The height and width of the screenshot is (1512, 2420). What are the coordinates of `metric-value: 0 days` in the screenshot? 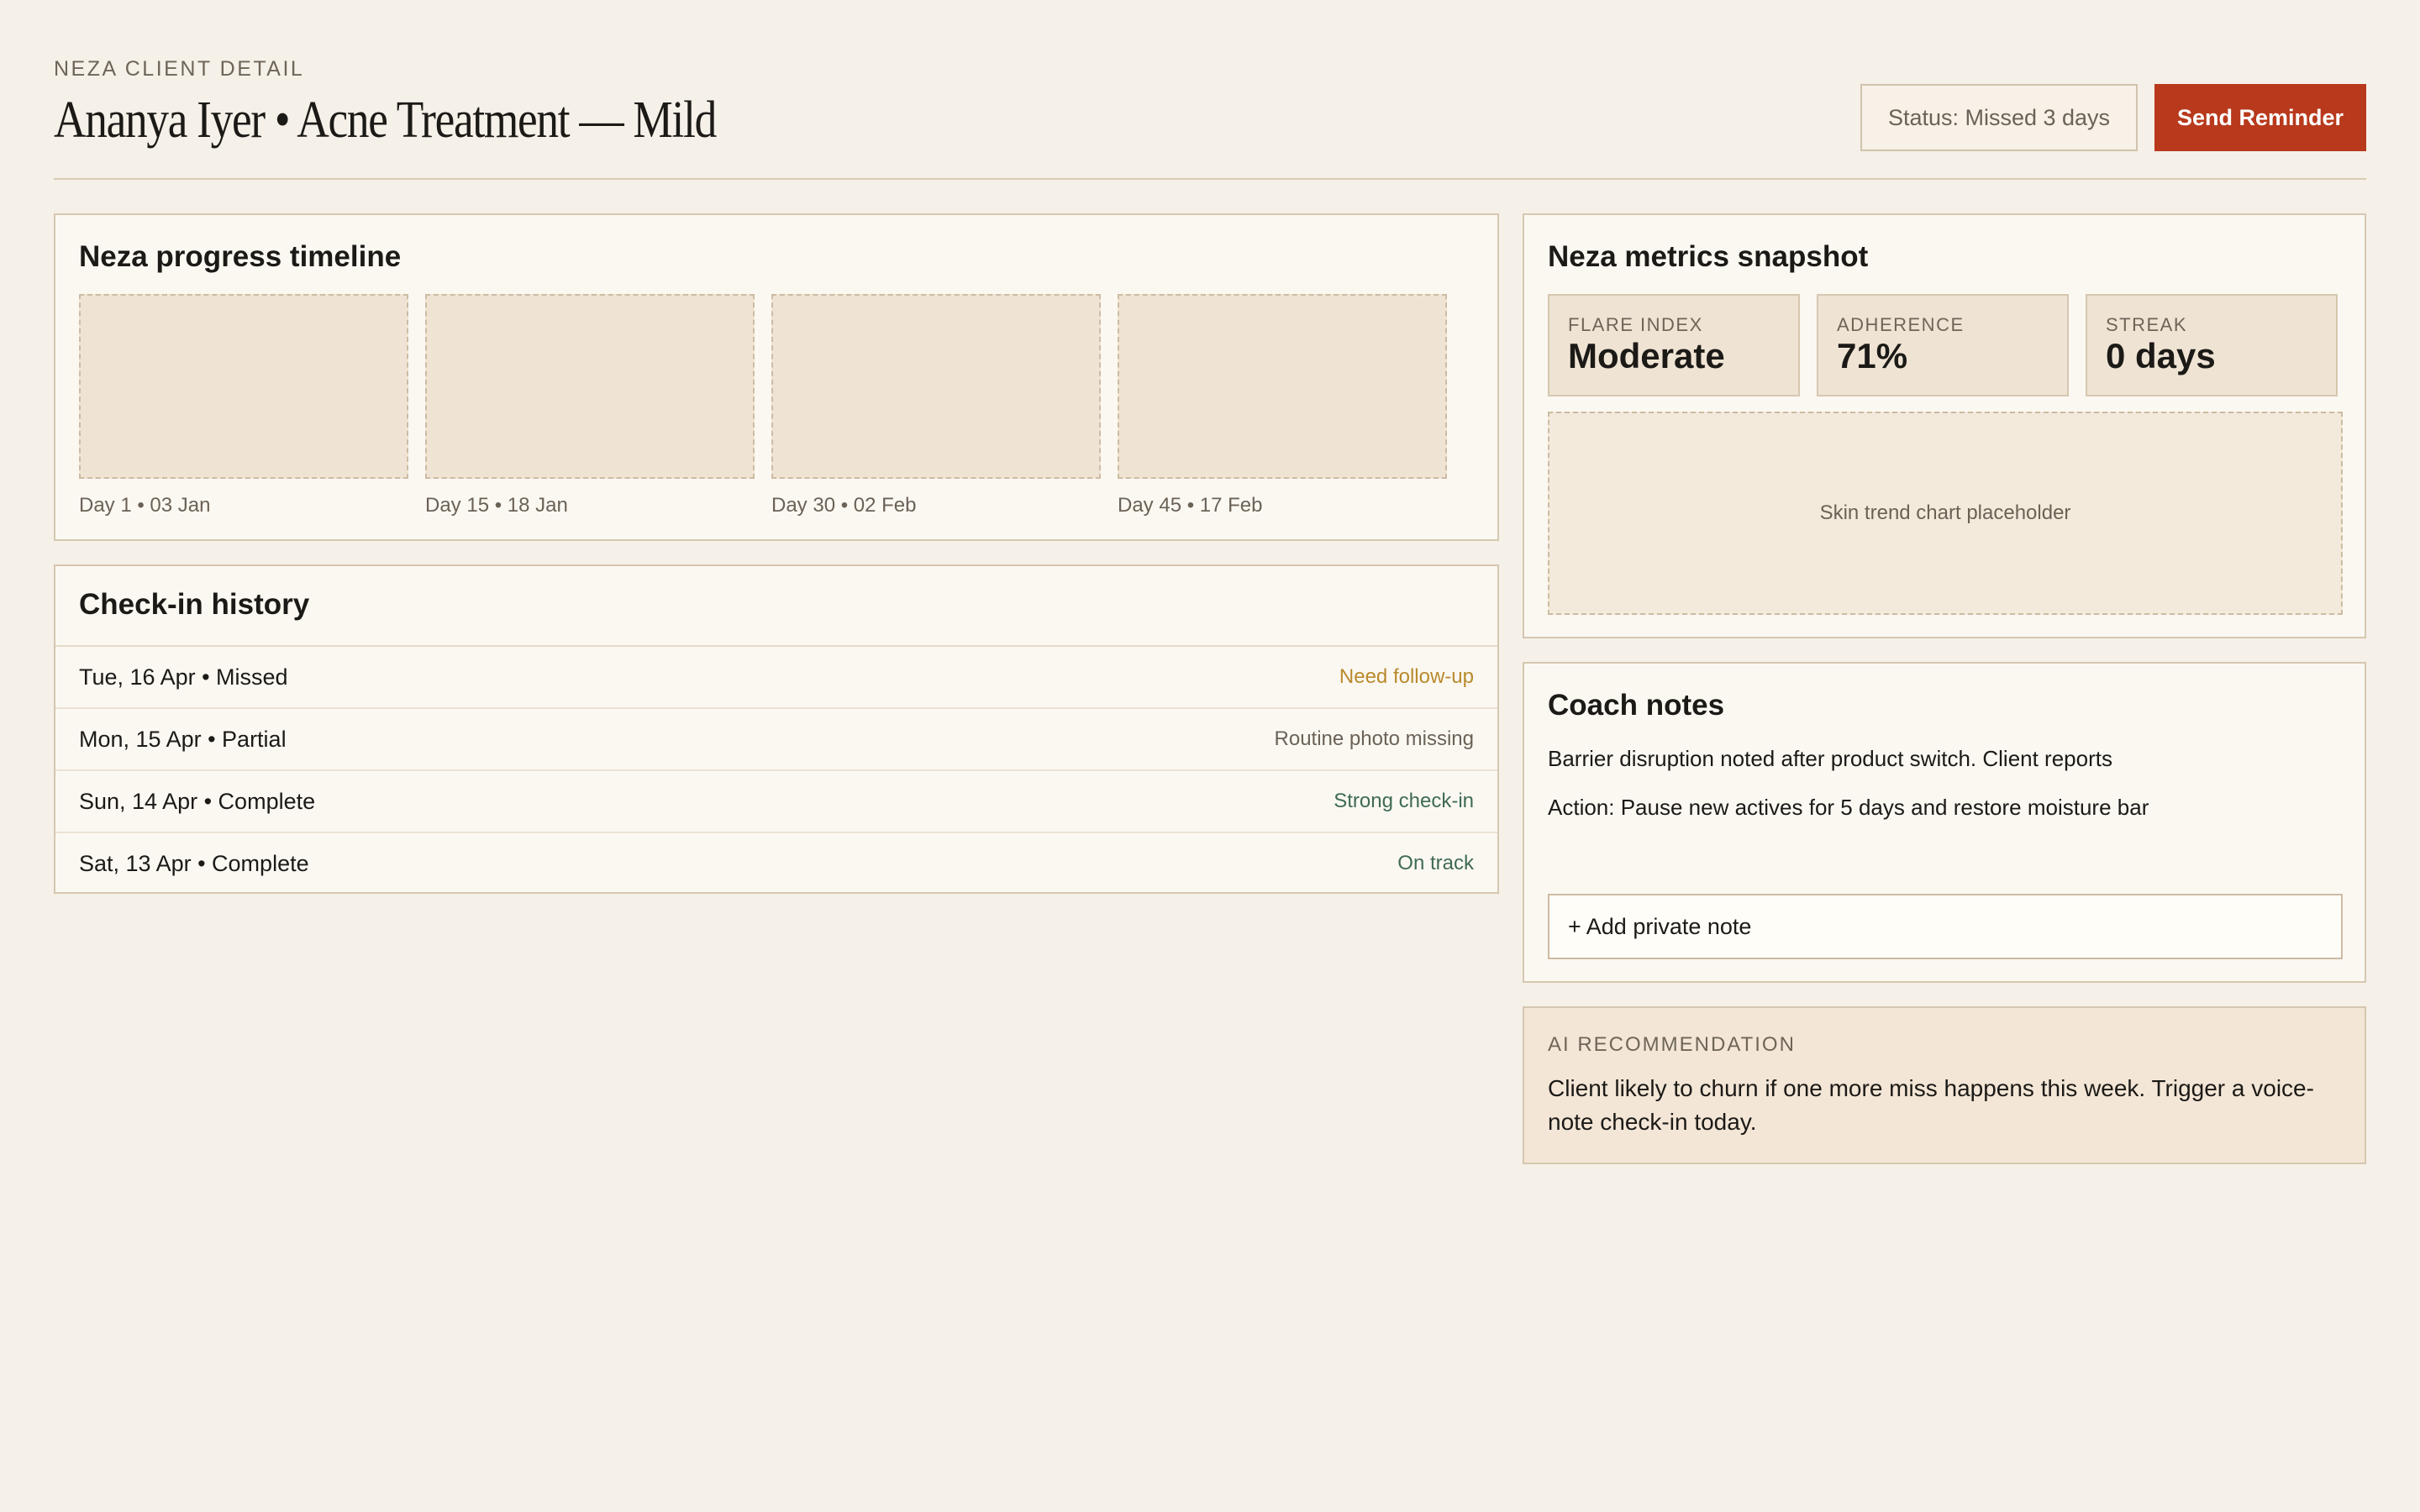 It's located at (2161, 355).